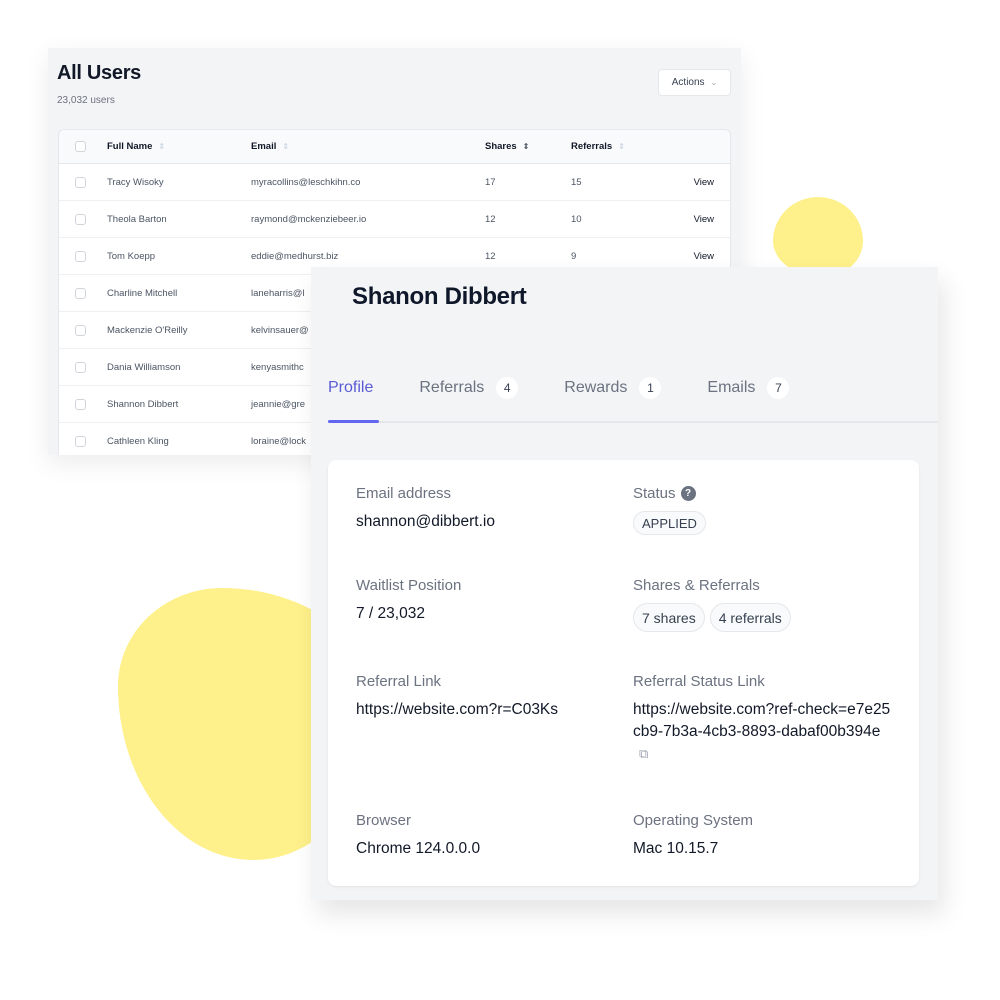 Image resolution: width=1000 pixels, height=1000 pixels. Describe the element at coordinates (80, 146) in the screenshot. I see `select-all-checkbox` at that location.